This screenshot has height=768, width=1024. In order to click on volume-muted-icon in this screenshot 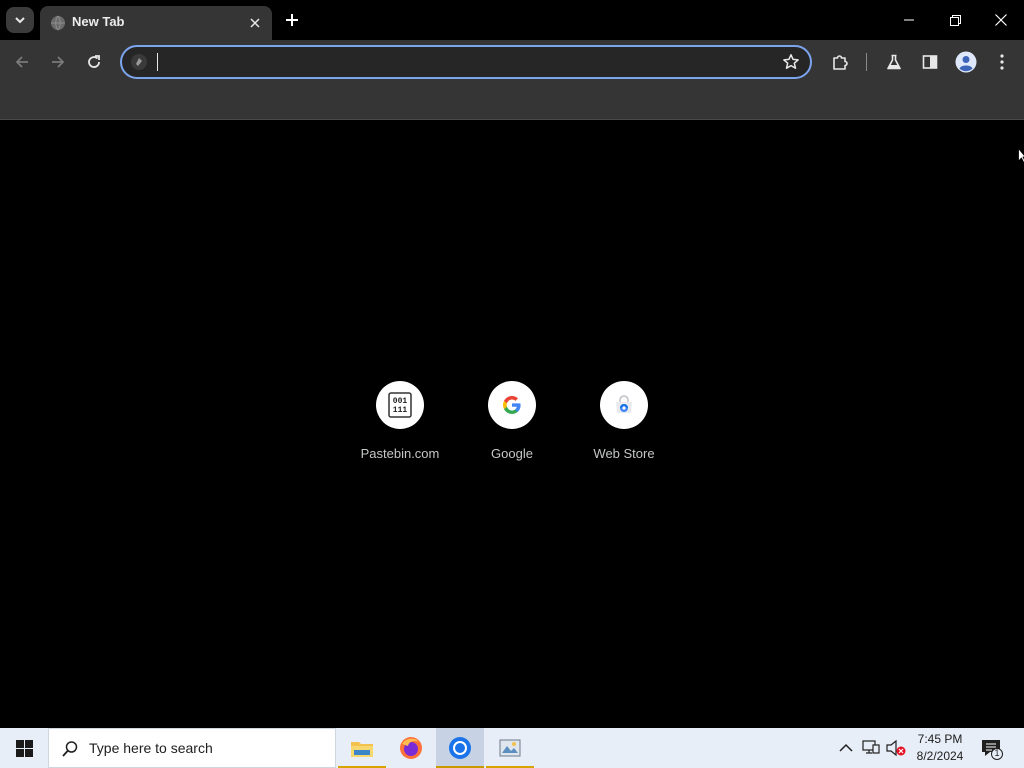, I will do `click(896, 748)`.